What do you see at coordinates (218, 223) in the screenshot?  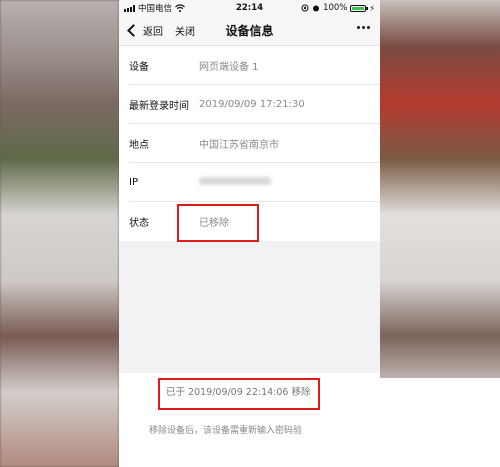 I see `status-highlight-box` at bounding box center [218, 223].